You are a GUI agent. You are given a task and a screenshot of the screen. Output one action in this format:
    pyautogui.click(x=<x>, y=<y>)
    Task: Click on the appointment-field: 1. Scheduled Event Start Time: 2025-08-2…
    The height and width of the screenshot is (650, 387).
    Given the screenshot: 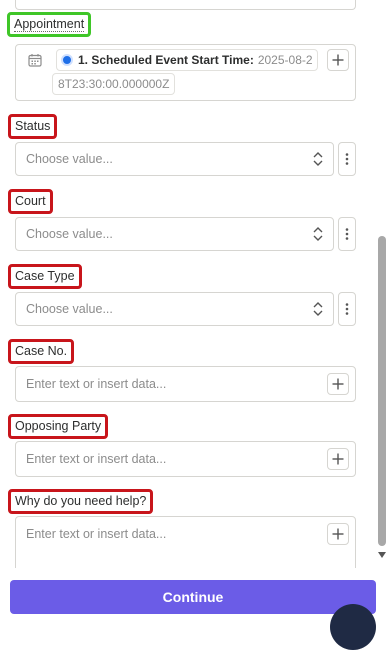 What is the action you would take?
    pyautogui.click(x=185, y=72)
    